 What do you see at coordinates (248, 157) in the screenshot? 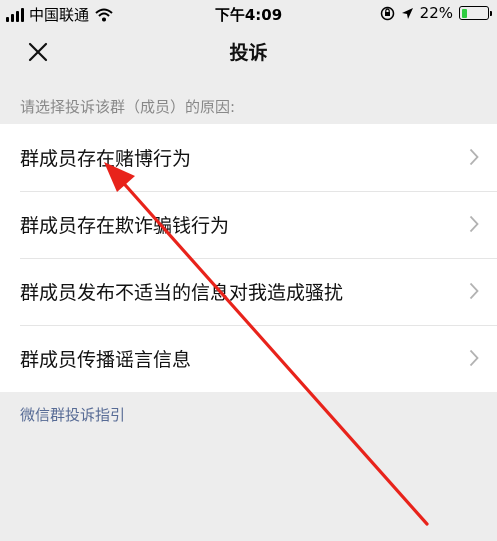
I see `reason-item-gambling: 群成员存在赌博行为` at bounding box center [248, 157].